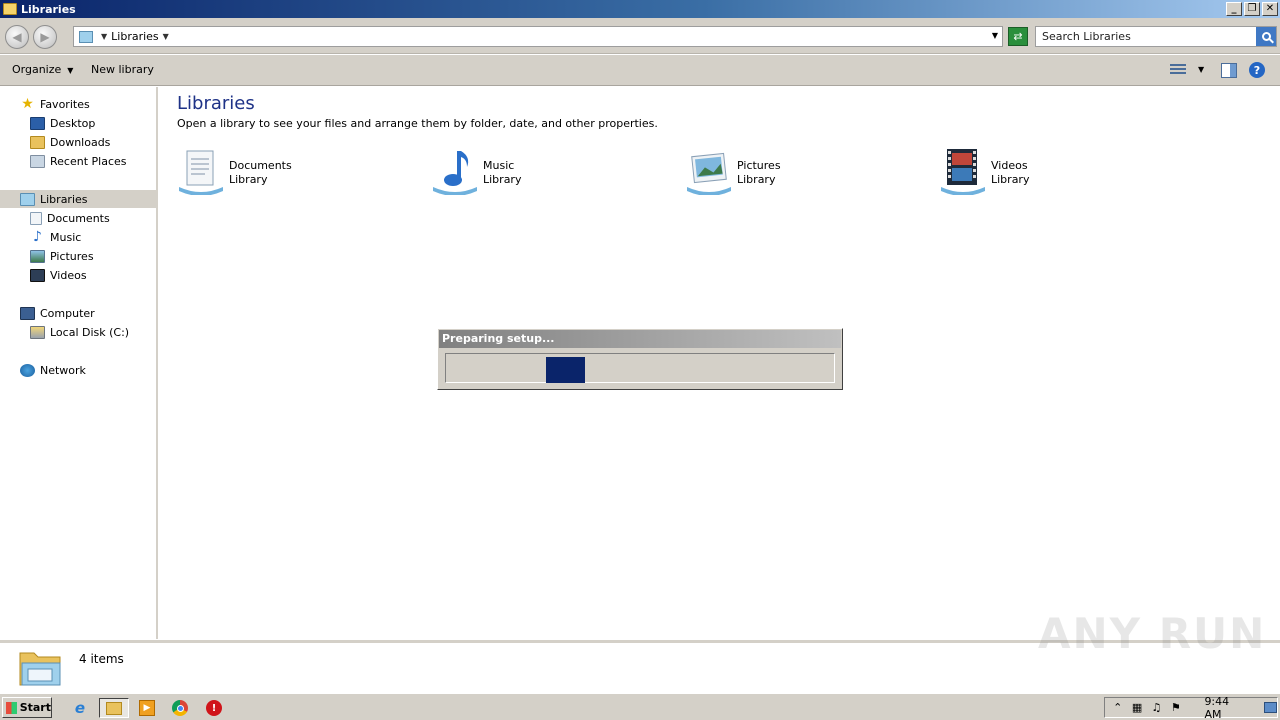 Image resolution: width=1280 pixels, height=720 pixels. I want to click on search-button, so click(1266, 36).